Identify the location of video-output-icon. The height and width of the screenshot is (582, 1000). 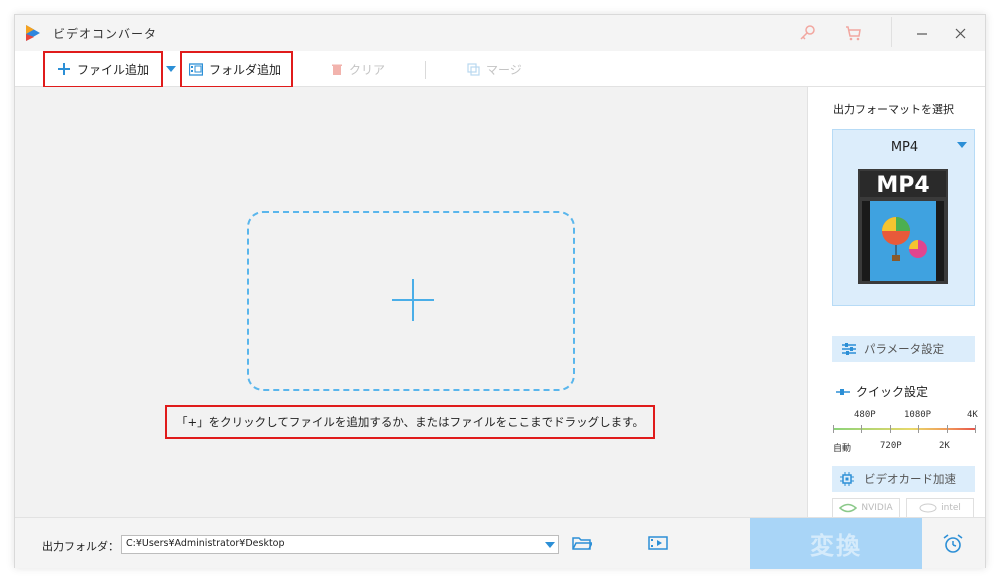
(658, 543).